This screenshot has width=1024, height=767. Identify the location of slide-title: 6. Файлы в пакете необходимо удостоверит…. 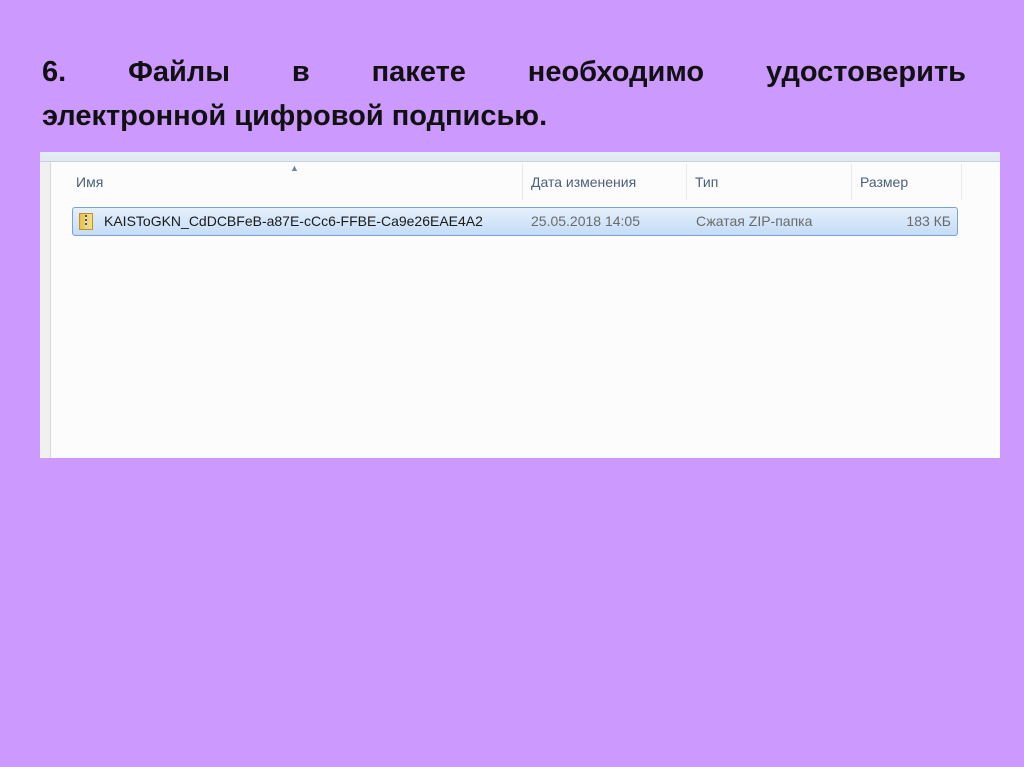
(504, 94).